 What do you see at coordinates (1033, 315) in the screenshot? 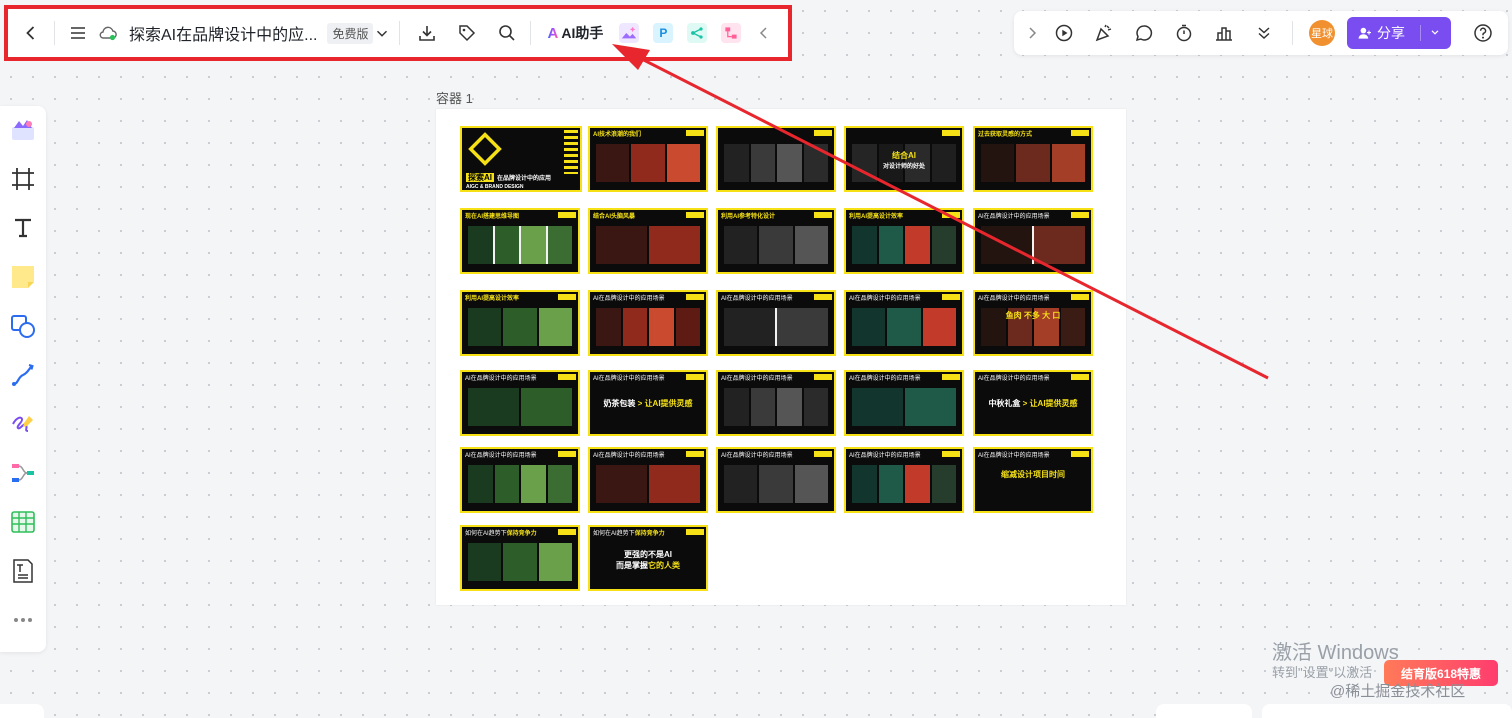
I see `slide-headline-text: 鱼肉 不多 大 口` at bounding box center [1033, 315].